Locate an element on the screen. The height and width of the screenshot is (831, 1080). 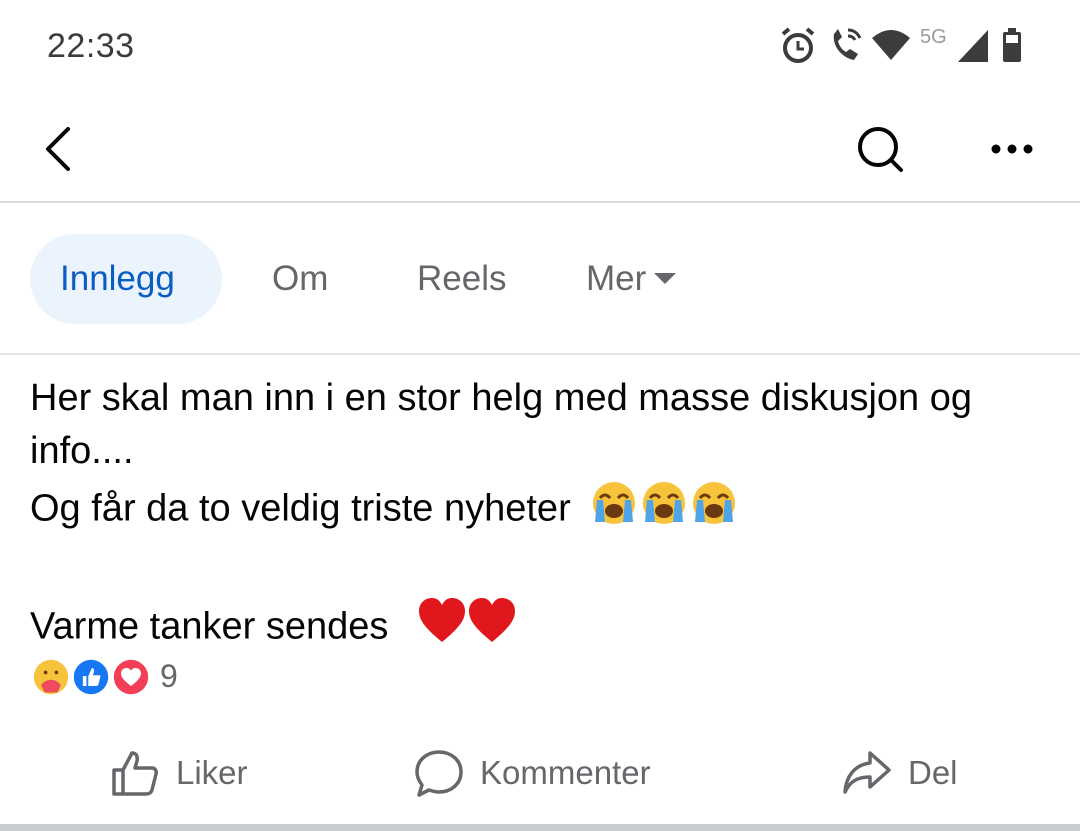
section-divider is located at coordinates (540, 827).